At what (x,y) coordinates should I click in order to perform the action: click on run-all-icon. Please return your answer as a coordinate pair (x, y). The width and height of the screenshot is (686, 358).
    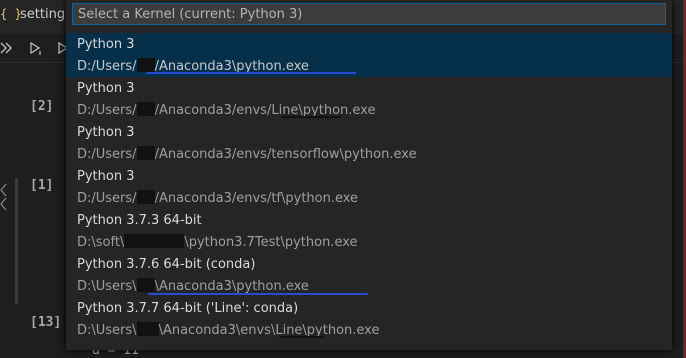
    Looking at the image, I should click on (8, 48).